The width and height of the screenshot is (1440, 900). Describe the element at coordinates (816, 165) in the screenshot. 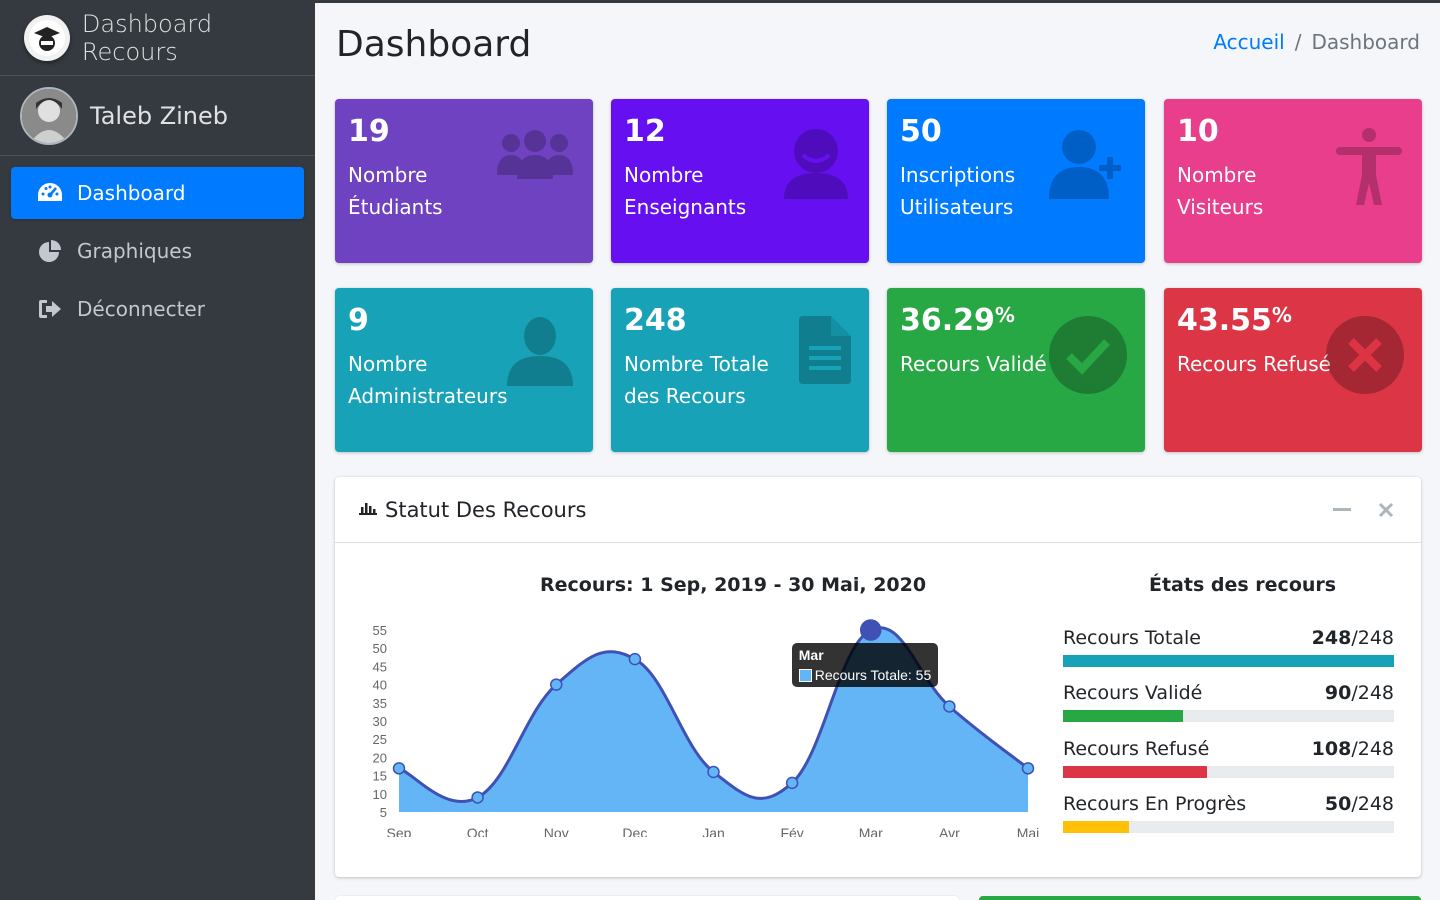

I see `teacher-icon` at that location.